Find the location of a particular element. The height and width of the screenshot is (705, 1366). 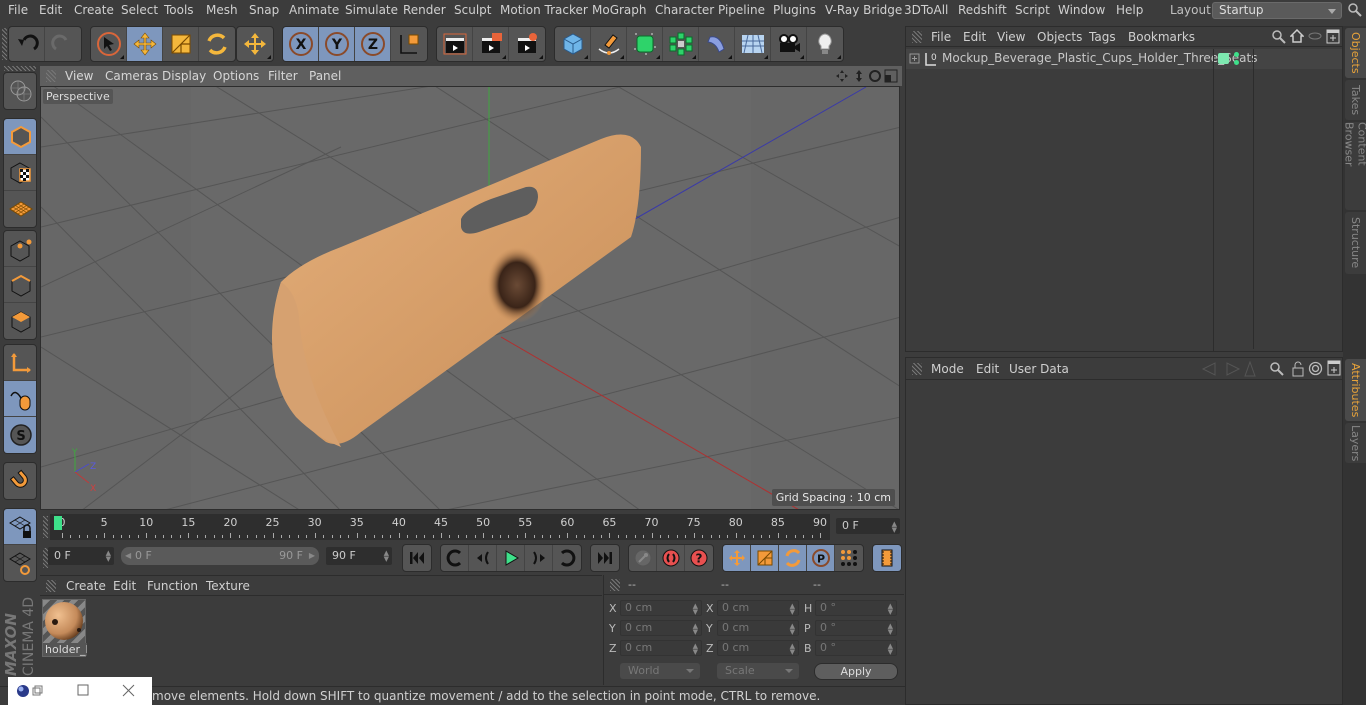

apply-button: Apply is located at coordinates (856, 671).